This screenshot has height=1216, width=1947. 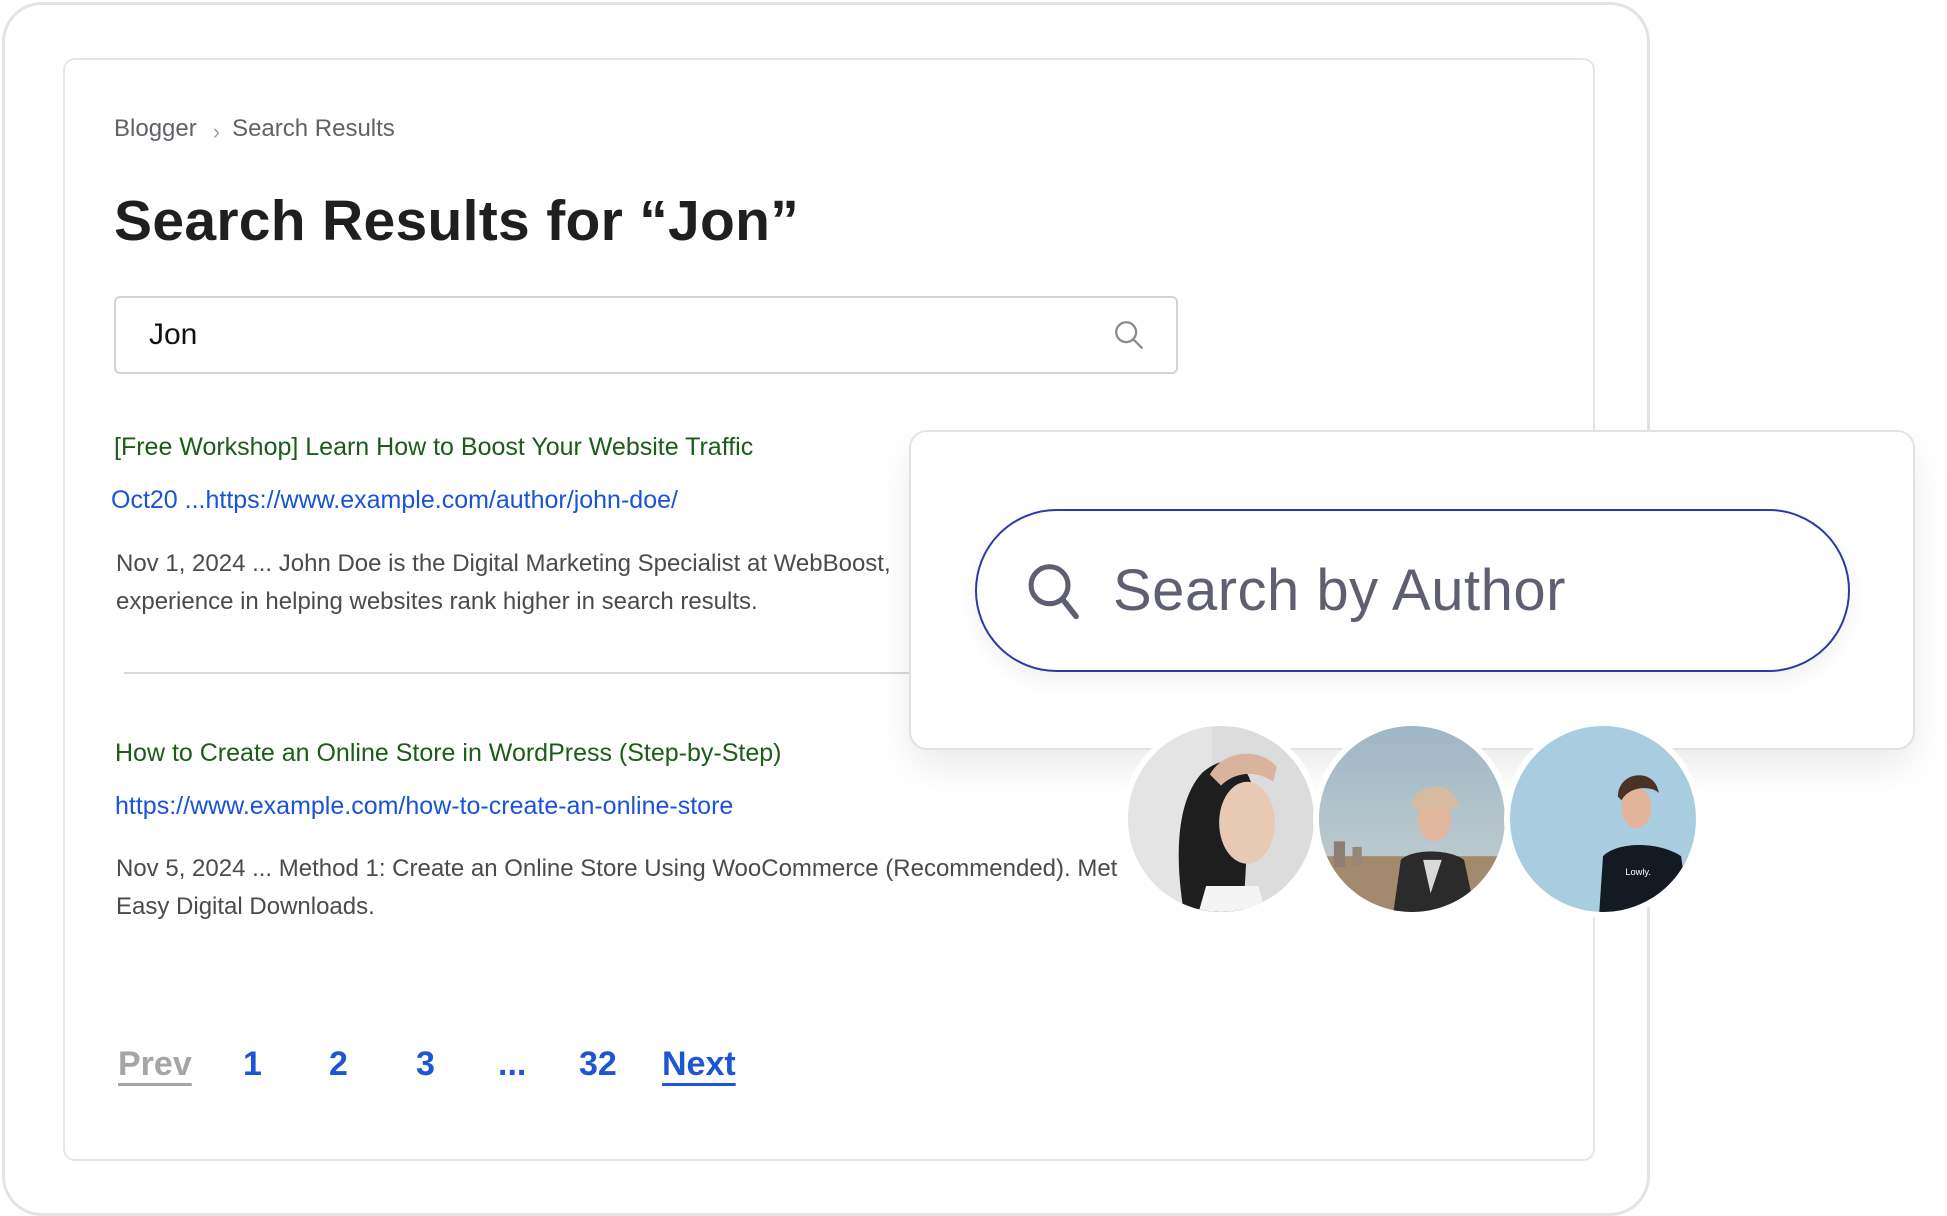 What do you see at coordinates (286, 1064) in the screenshot?
I see `page-1-button: 1` at bounding box center [286, 1064].